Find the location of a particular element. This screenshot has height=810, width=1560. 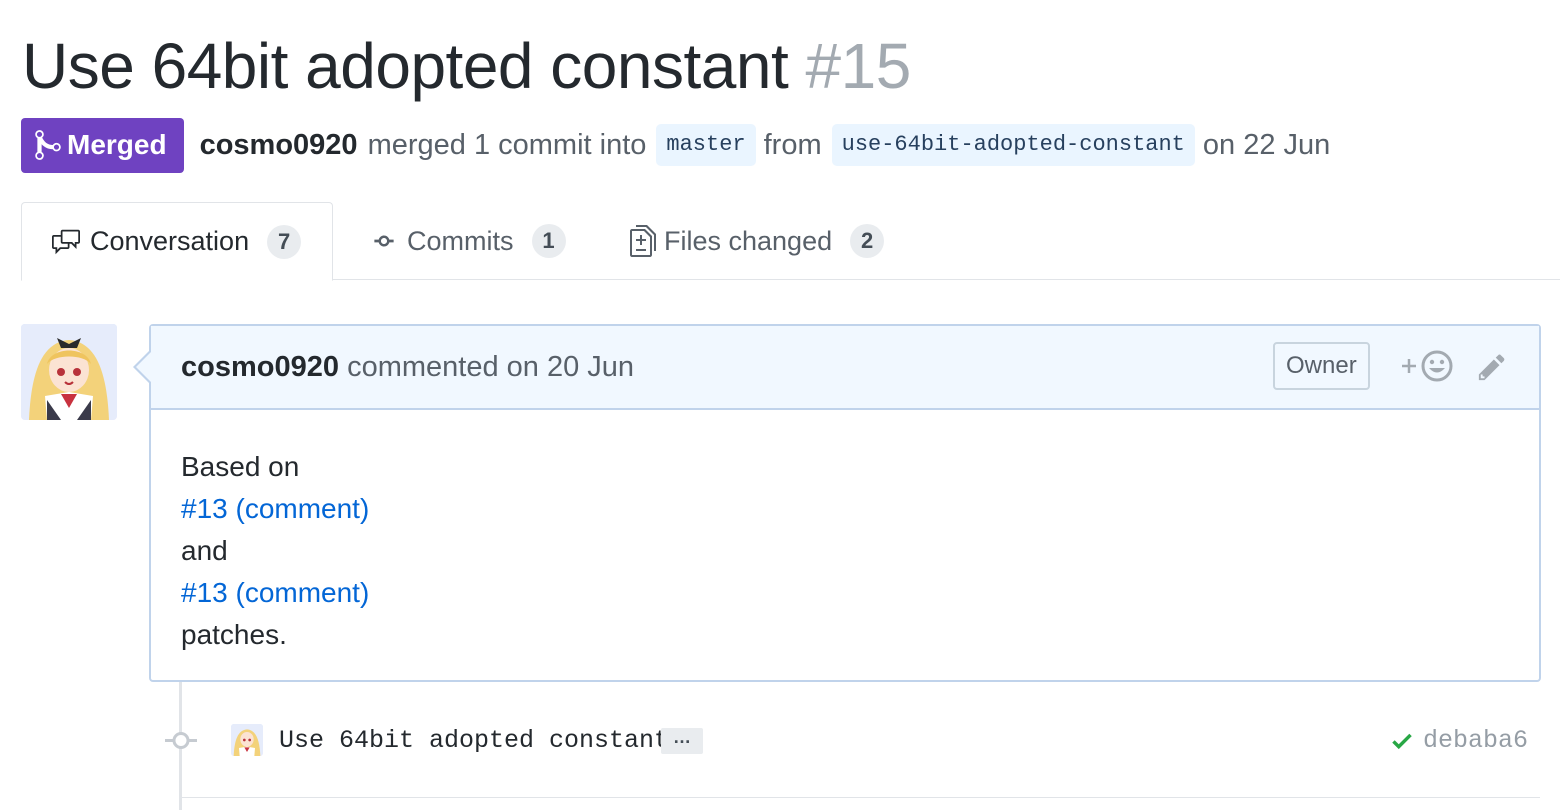

pr-tabs: Conversation 7 Commits 1 Files changed 2 is located at coordinates (790, 241).